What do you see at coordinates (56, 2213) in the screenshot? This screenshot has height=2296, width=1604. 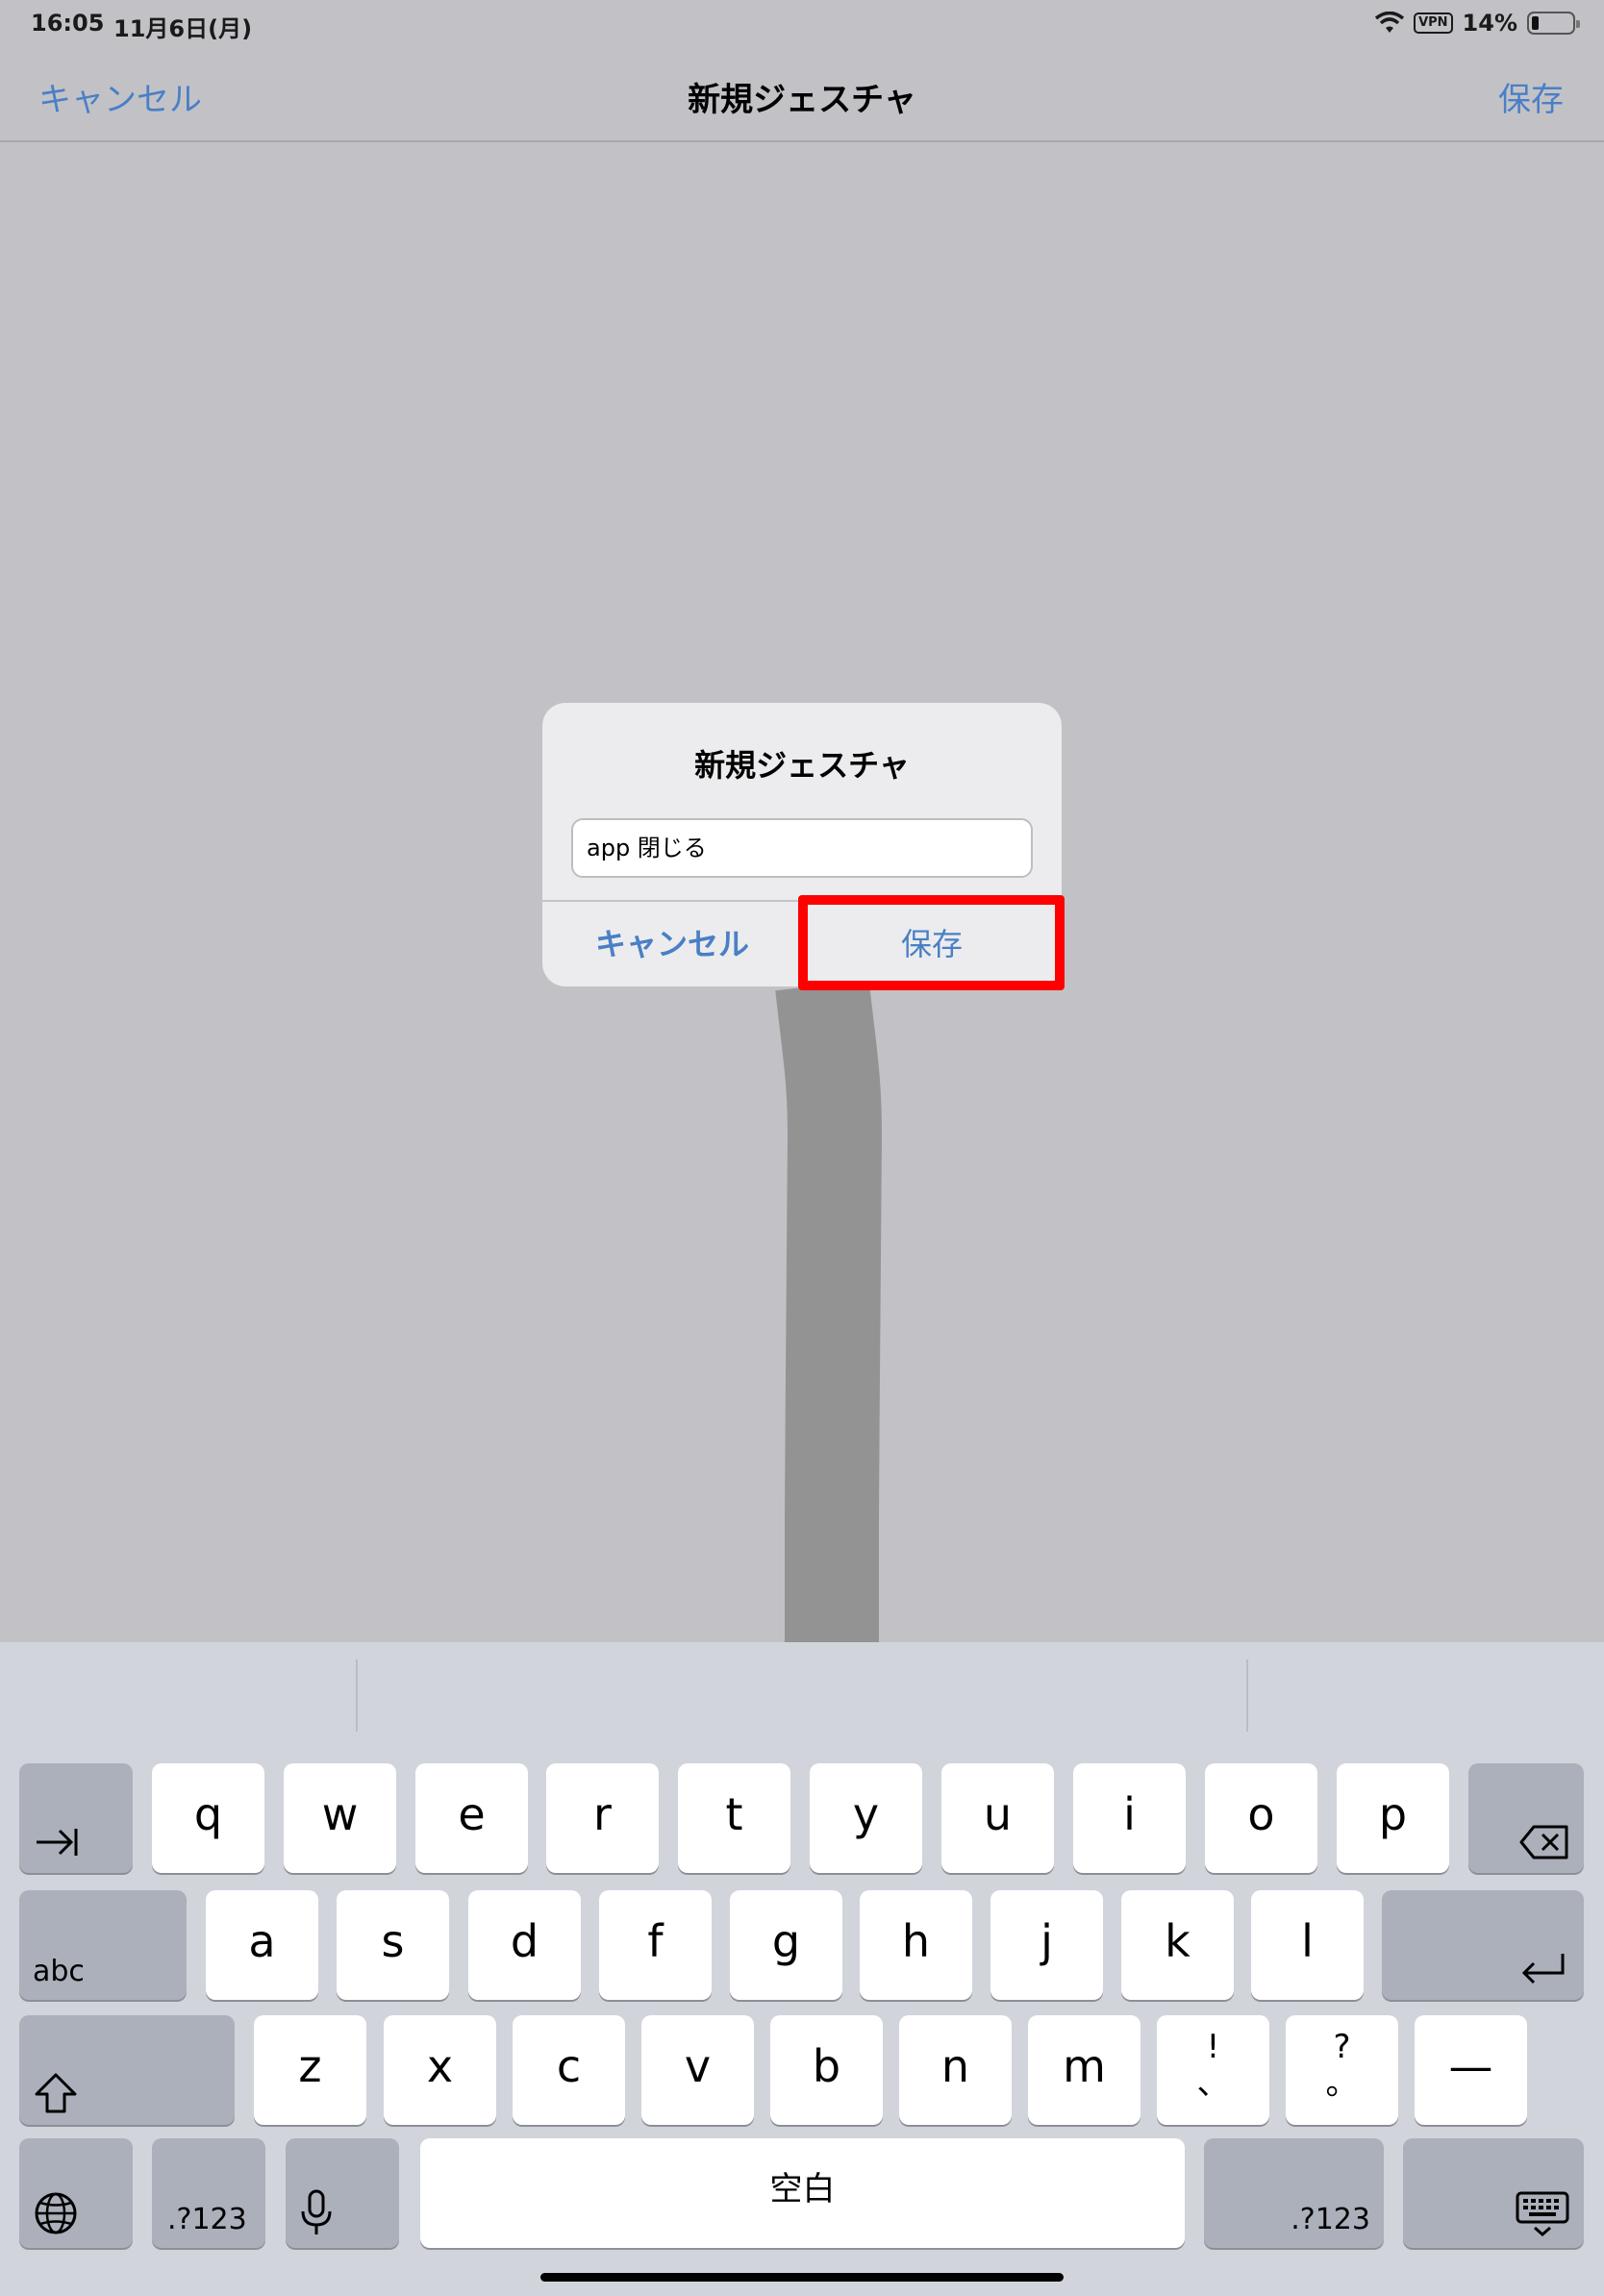 I see `globe-icon` at bounding box center [56, 2213].